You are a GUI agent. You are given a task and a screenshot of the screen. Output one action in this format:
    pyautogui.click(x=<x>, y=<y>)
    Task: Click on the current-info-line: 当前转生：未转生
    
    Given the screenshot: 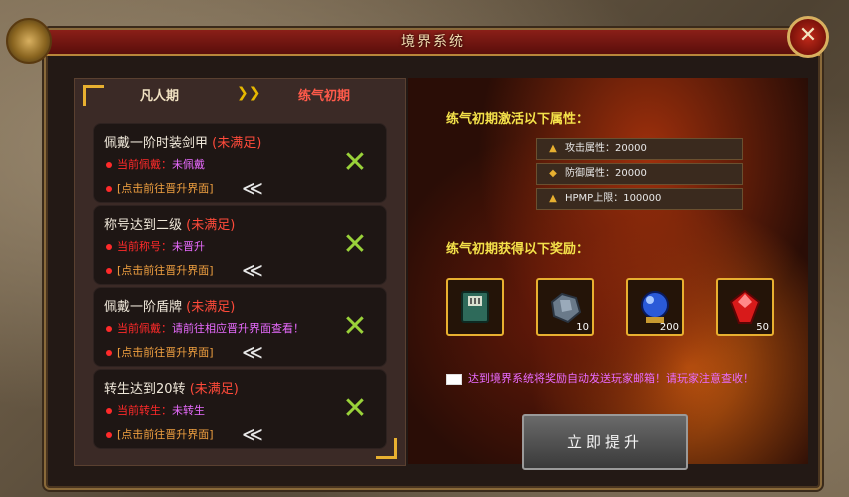 What is the action you would take?
    pyautogui.click(x=155, y=410)
    